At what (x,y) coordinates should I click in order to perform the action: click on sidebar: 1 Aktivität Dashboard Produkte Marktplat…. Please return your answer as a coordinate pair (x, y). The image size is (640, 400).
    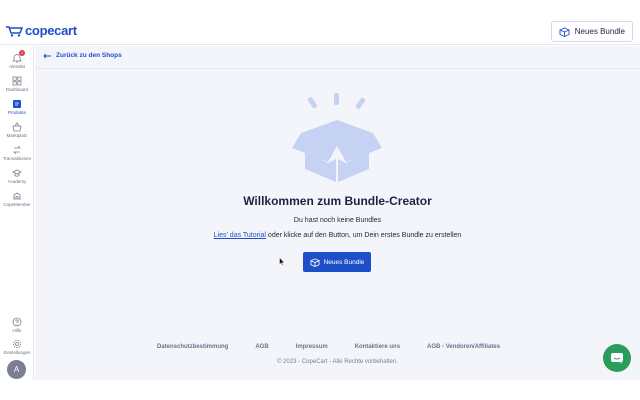
    Looking at the image, I should click on (17, 212).